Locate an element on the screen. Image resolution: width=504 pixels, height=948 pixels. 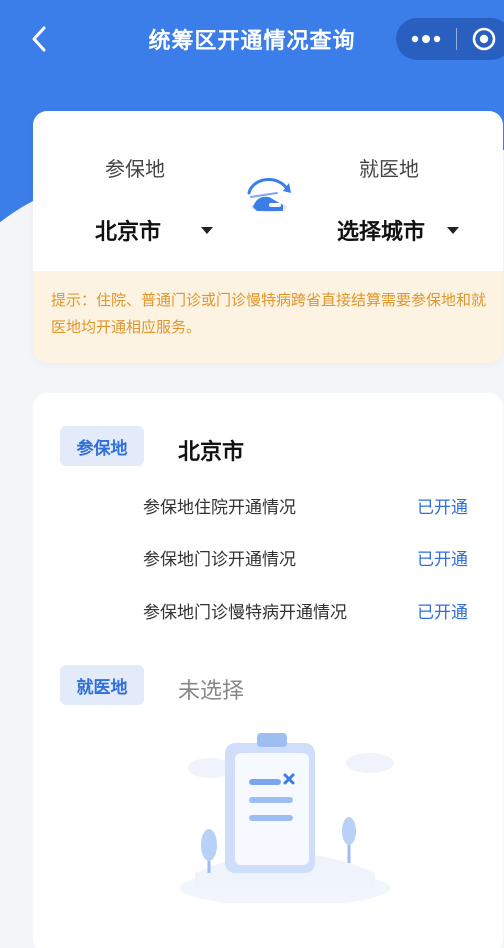
insured-city-value: 北京市 is located at coordinates (128, 232).